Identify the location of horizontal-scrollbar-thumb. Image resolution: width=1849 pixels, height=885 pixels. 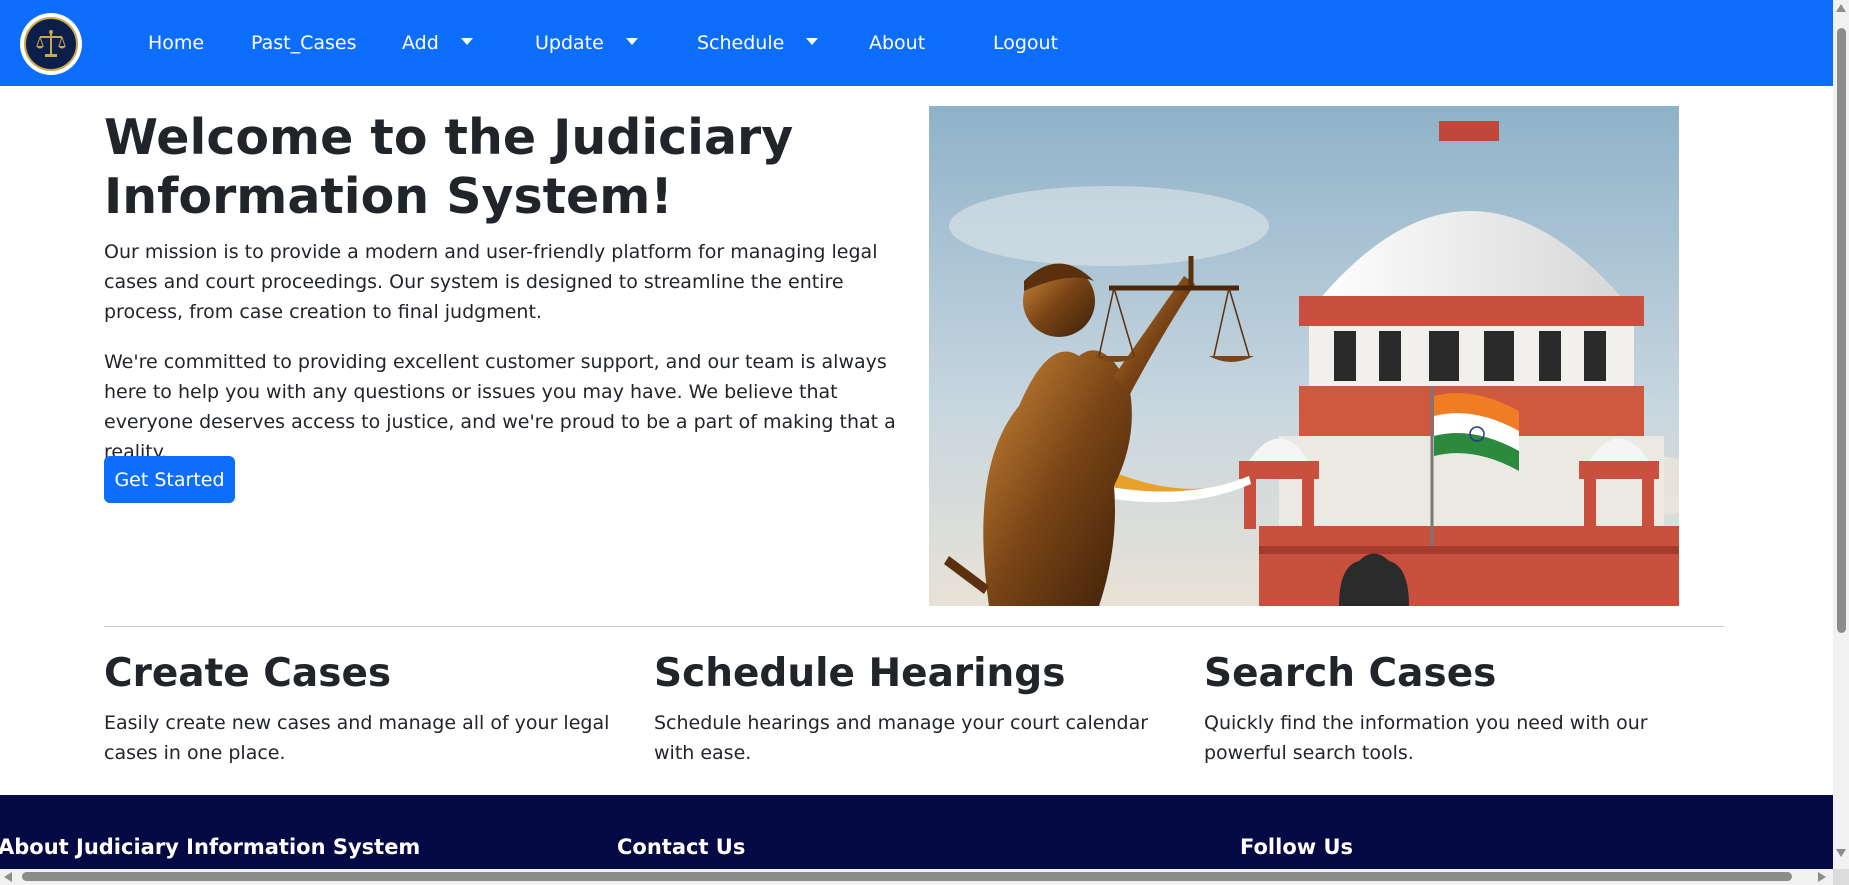
(907, 876).